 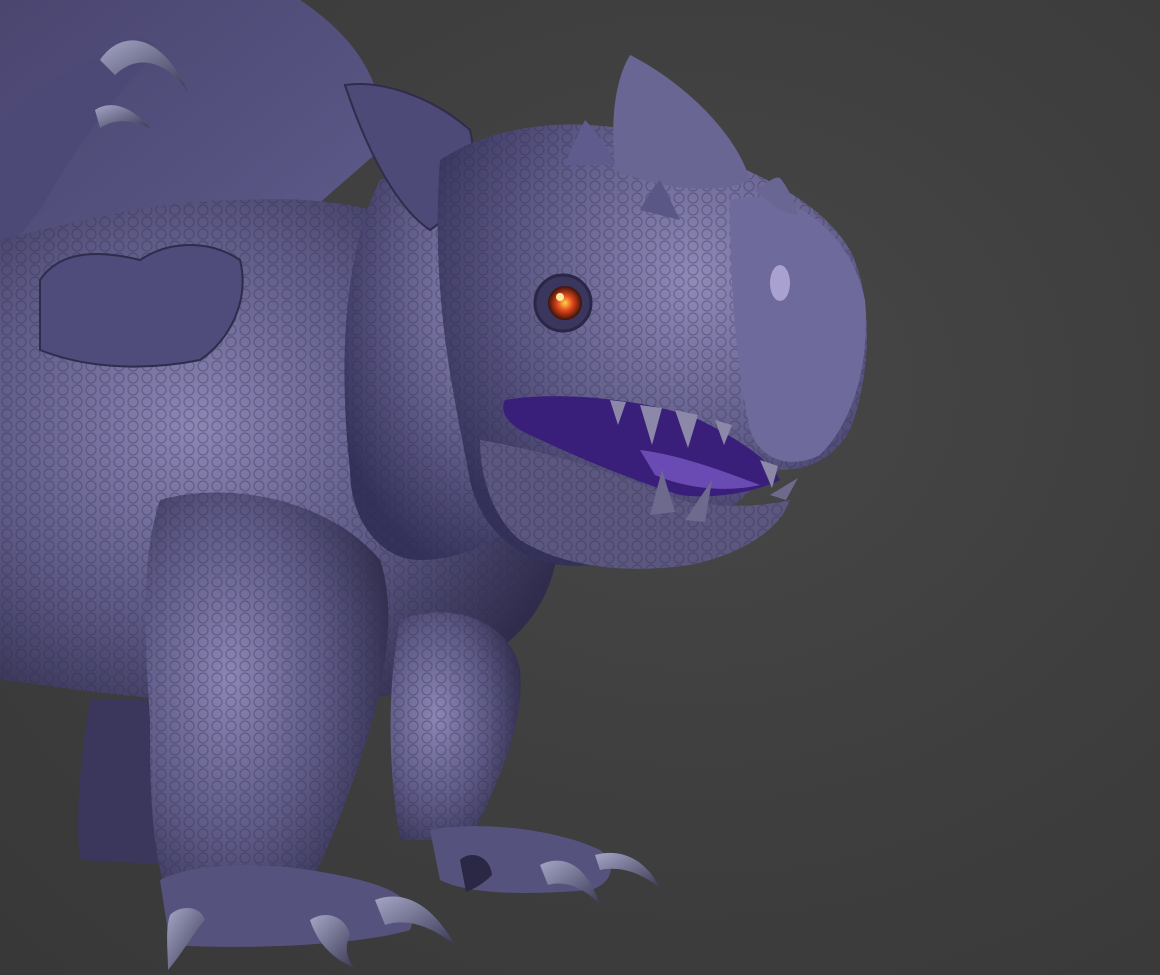 I want to click on eye-icon, so click(x=565, y=303).